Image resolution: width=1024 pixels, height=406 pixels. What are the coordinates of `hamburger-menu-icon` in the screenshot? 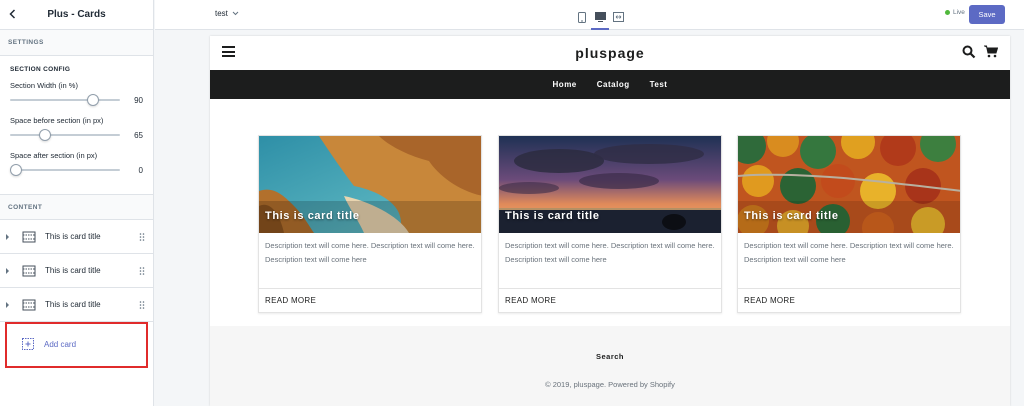 It's located at (228, 51).